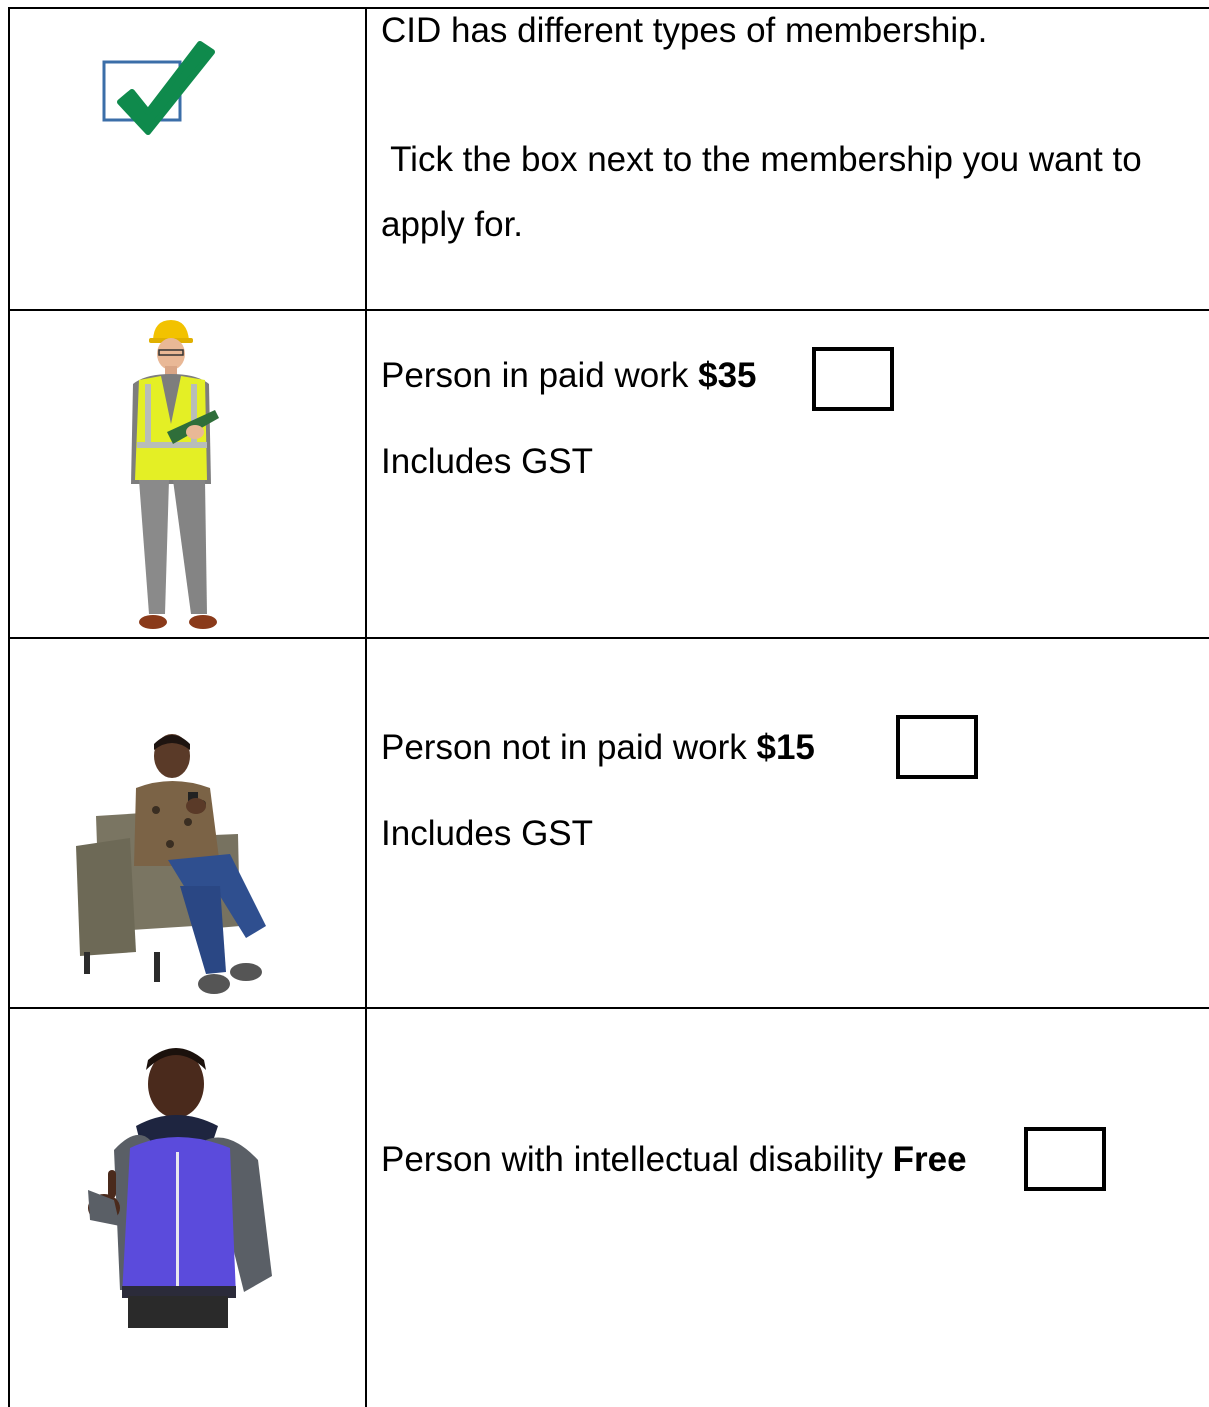  What do you see at coordinates (785, 747) in the screenshot?
I see `not-paid-work-price: $15` at bounding box center [785, 747].